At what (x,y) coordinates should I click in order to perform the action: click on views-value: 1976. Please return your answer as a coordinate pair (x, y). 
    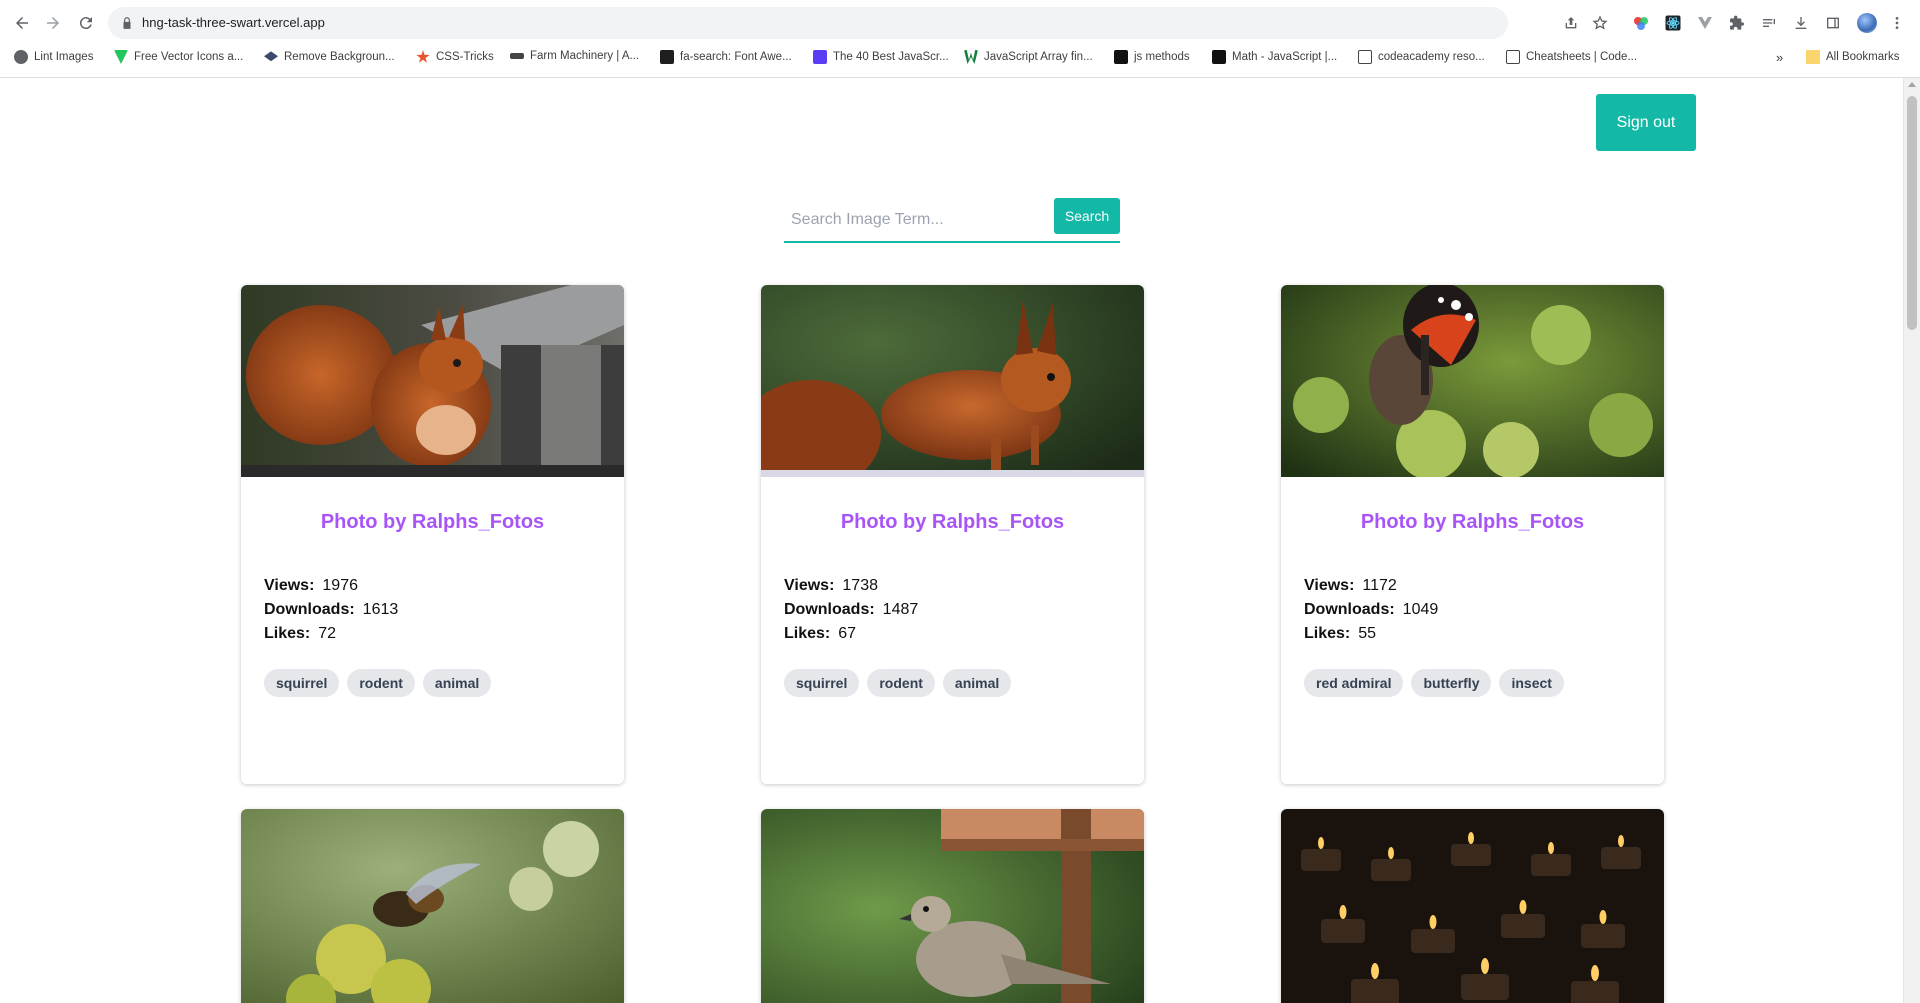
    Looking at the image, I should click on (340, 585).